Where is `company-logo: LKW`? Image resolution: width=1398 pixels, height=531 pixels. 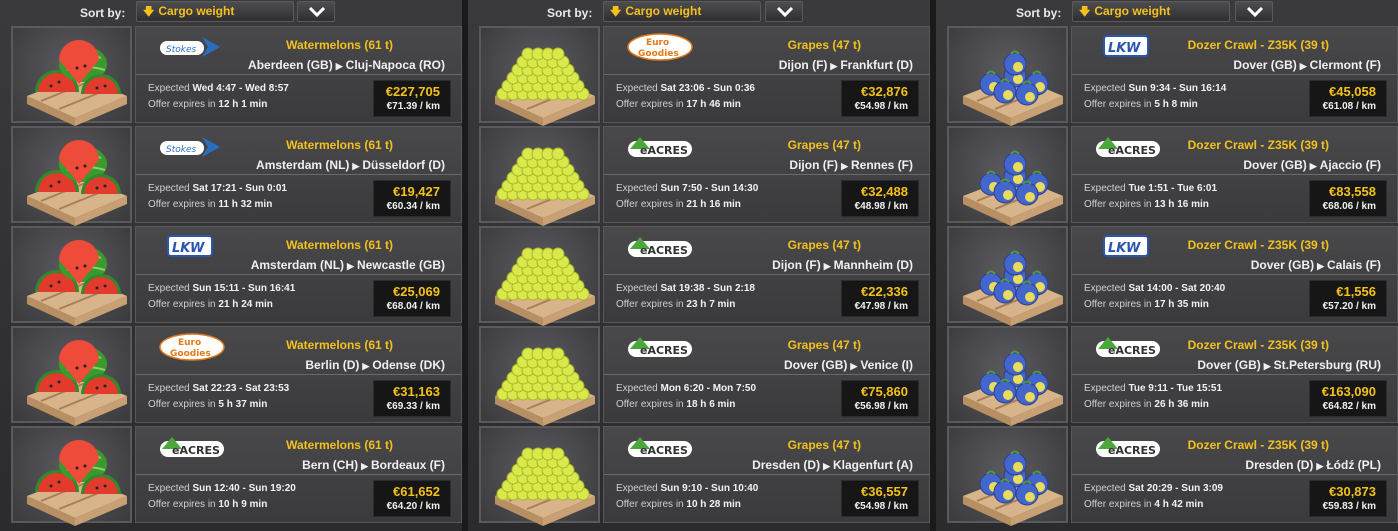 company-logo: LKW is located at coordinates (1129, 247).